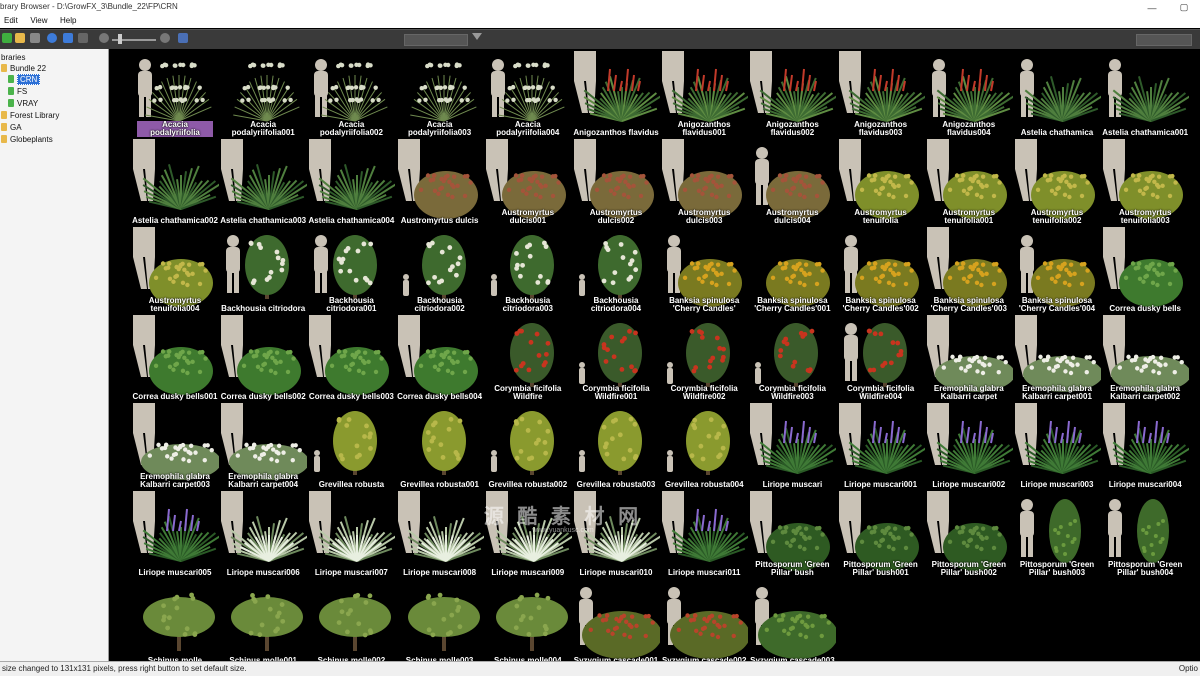 The height and width of the screenshot is (676, 1200). I want to click on plant-thumbnail: Liriope muscari009, so click(528, 535).